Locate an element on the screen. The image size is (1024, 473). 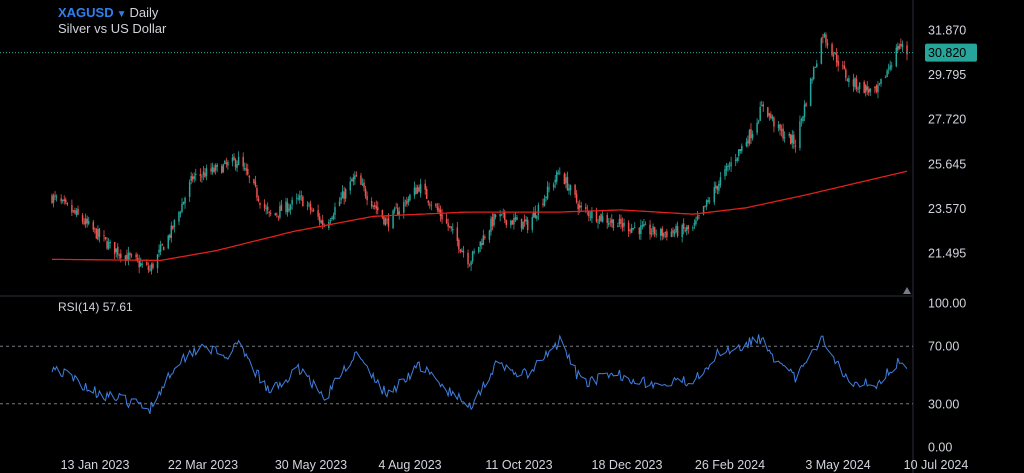
rsi-indicator-name: RSI(14) is located at coordinates (79, 307).